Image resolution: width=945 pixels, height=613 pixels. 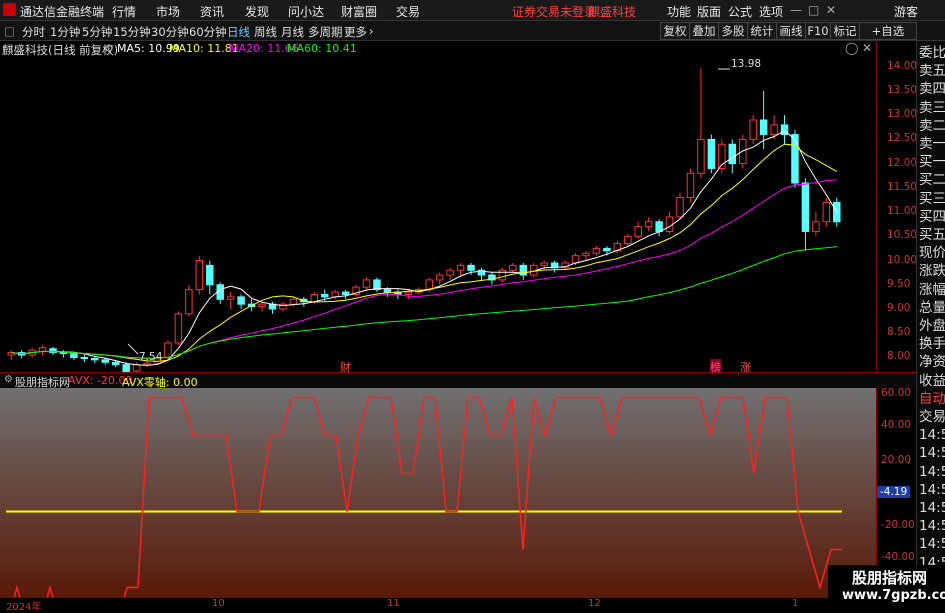 What do you see at coordinates (679, 11) in the screenshot?
I see `menu-gongneng: 功能` at bounding box center [679, 11].